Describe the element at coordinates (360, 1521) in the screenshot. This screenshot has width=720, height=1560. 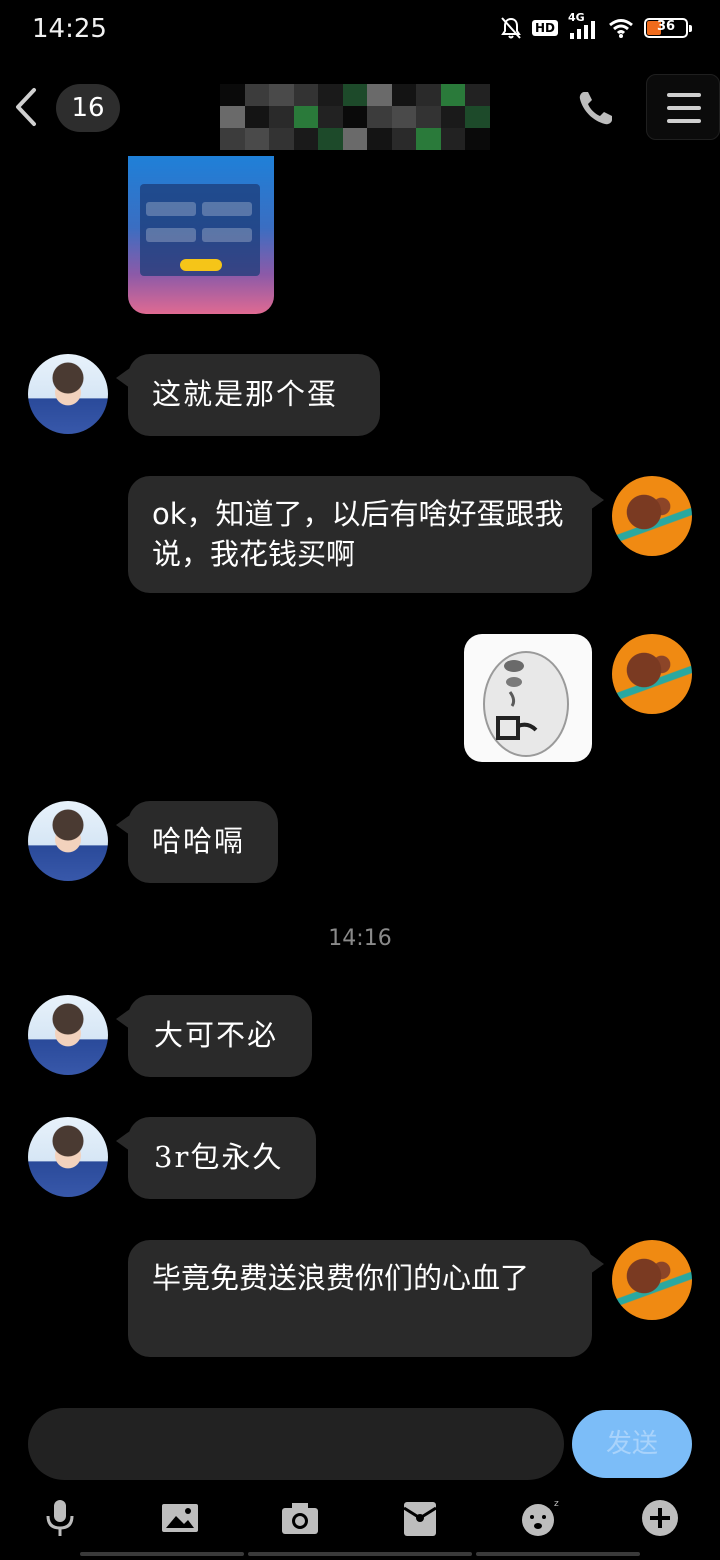
I see `input-toolbar: z` at that location.